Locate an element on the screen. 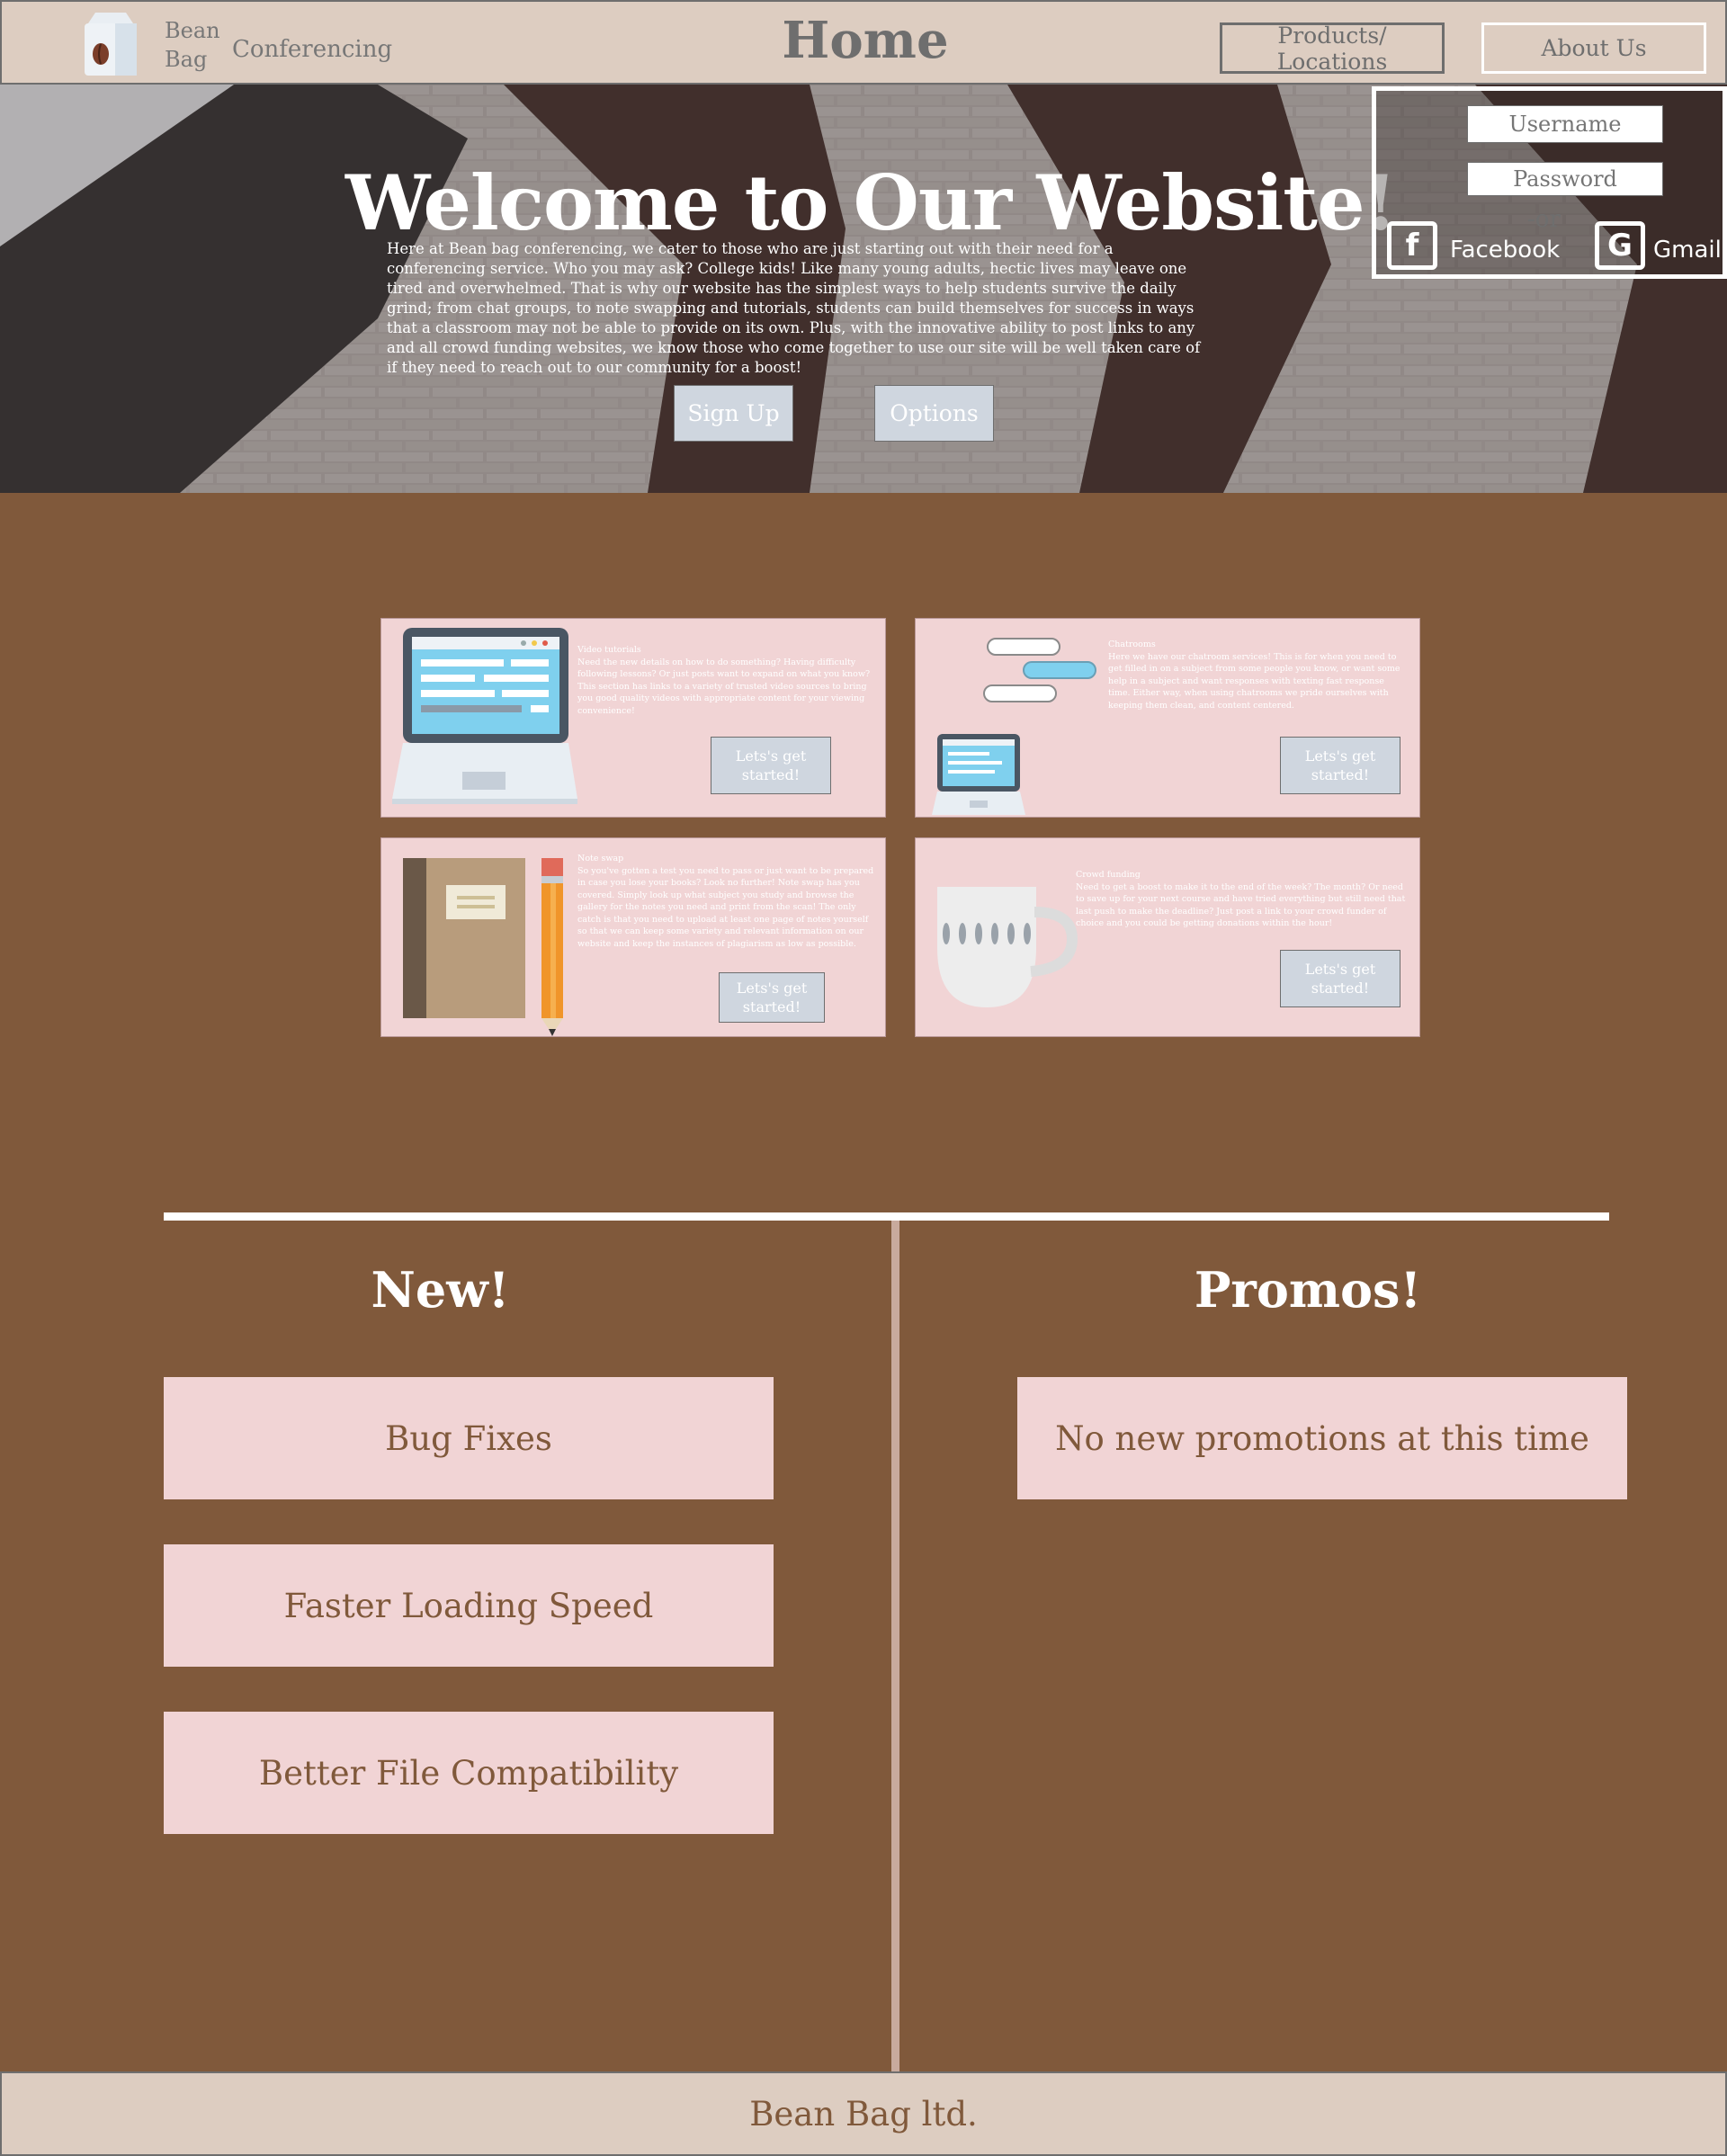 This screenshot has height=2156, width=1727. username-input is located at coordinates (1565, 124).